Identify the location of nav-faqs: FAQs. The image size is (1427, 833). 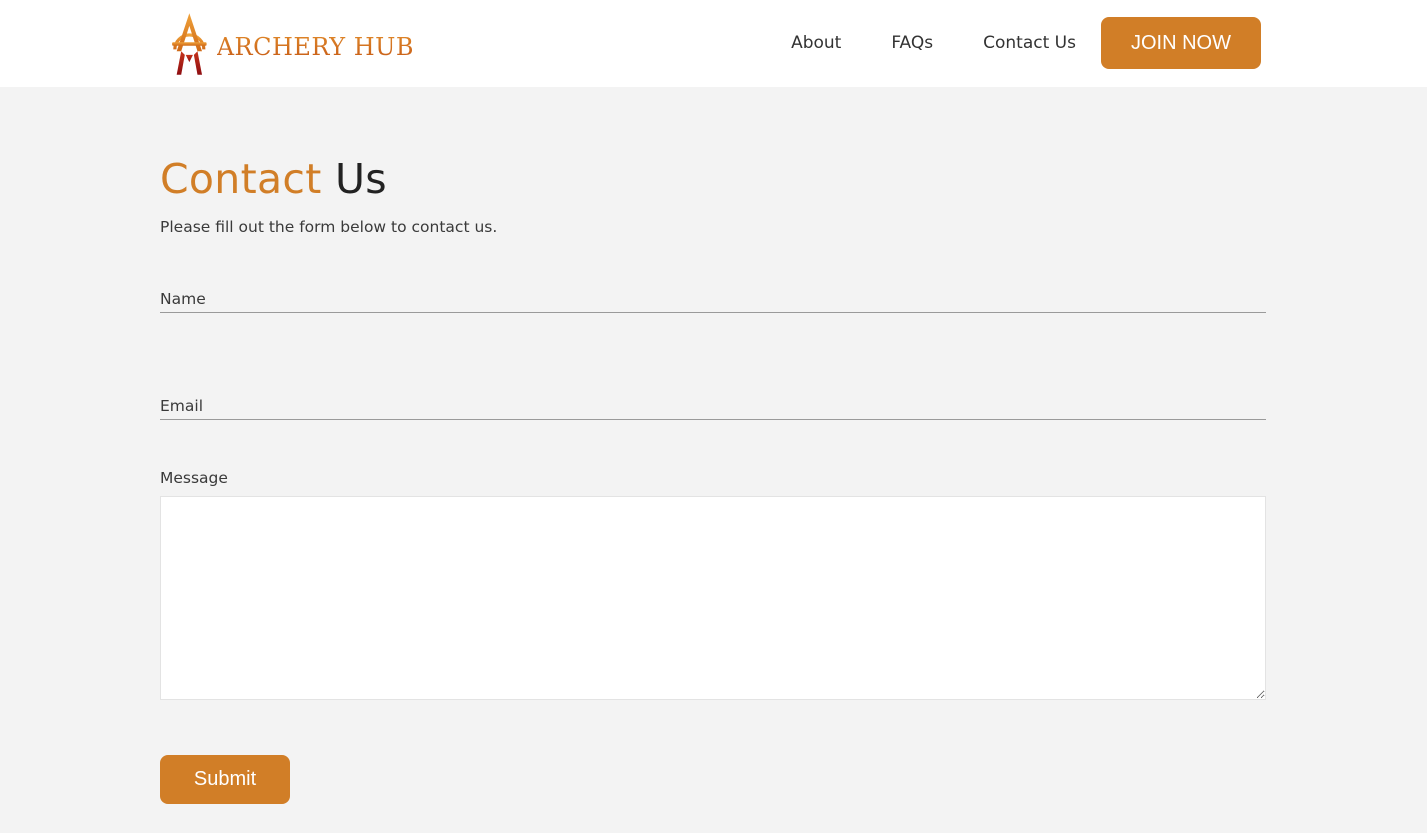
(912, 43).